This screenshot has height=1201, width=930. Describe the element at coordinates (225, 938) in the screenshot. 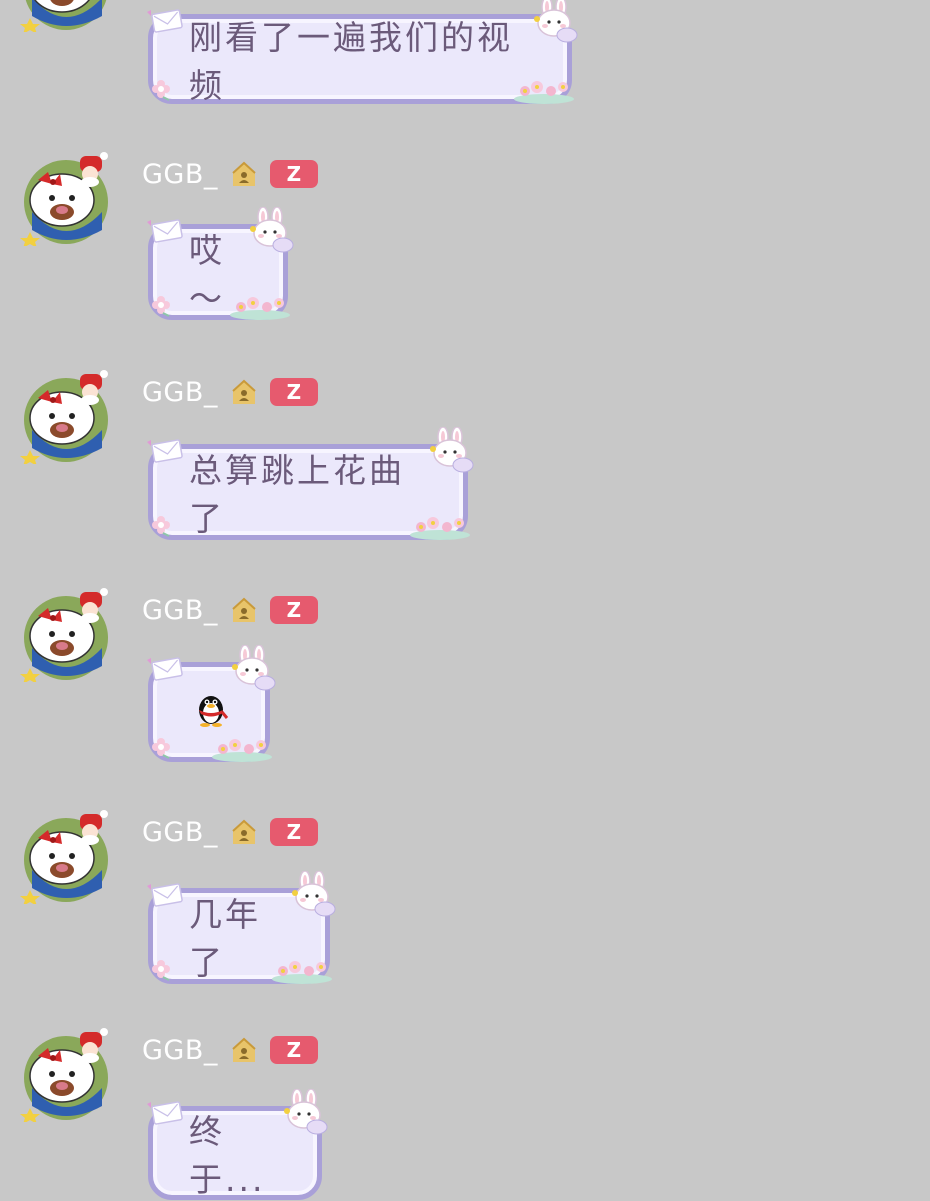

I see `message-text: 几年了` at that location.